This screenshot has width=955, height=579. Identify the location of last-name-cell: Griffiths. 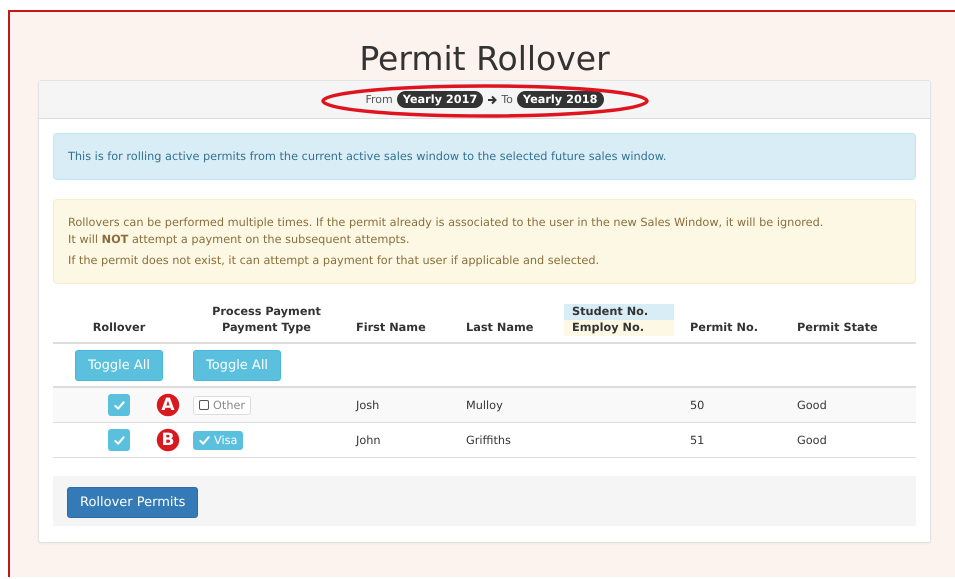
(488, 440).